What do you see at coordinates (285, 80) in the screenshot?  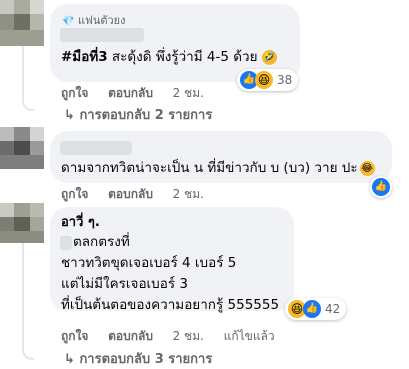 I see `reaction-count: 38` at bounding box center [285, 80].